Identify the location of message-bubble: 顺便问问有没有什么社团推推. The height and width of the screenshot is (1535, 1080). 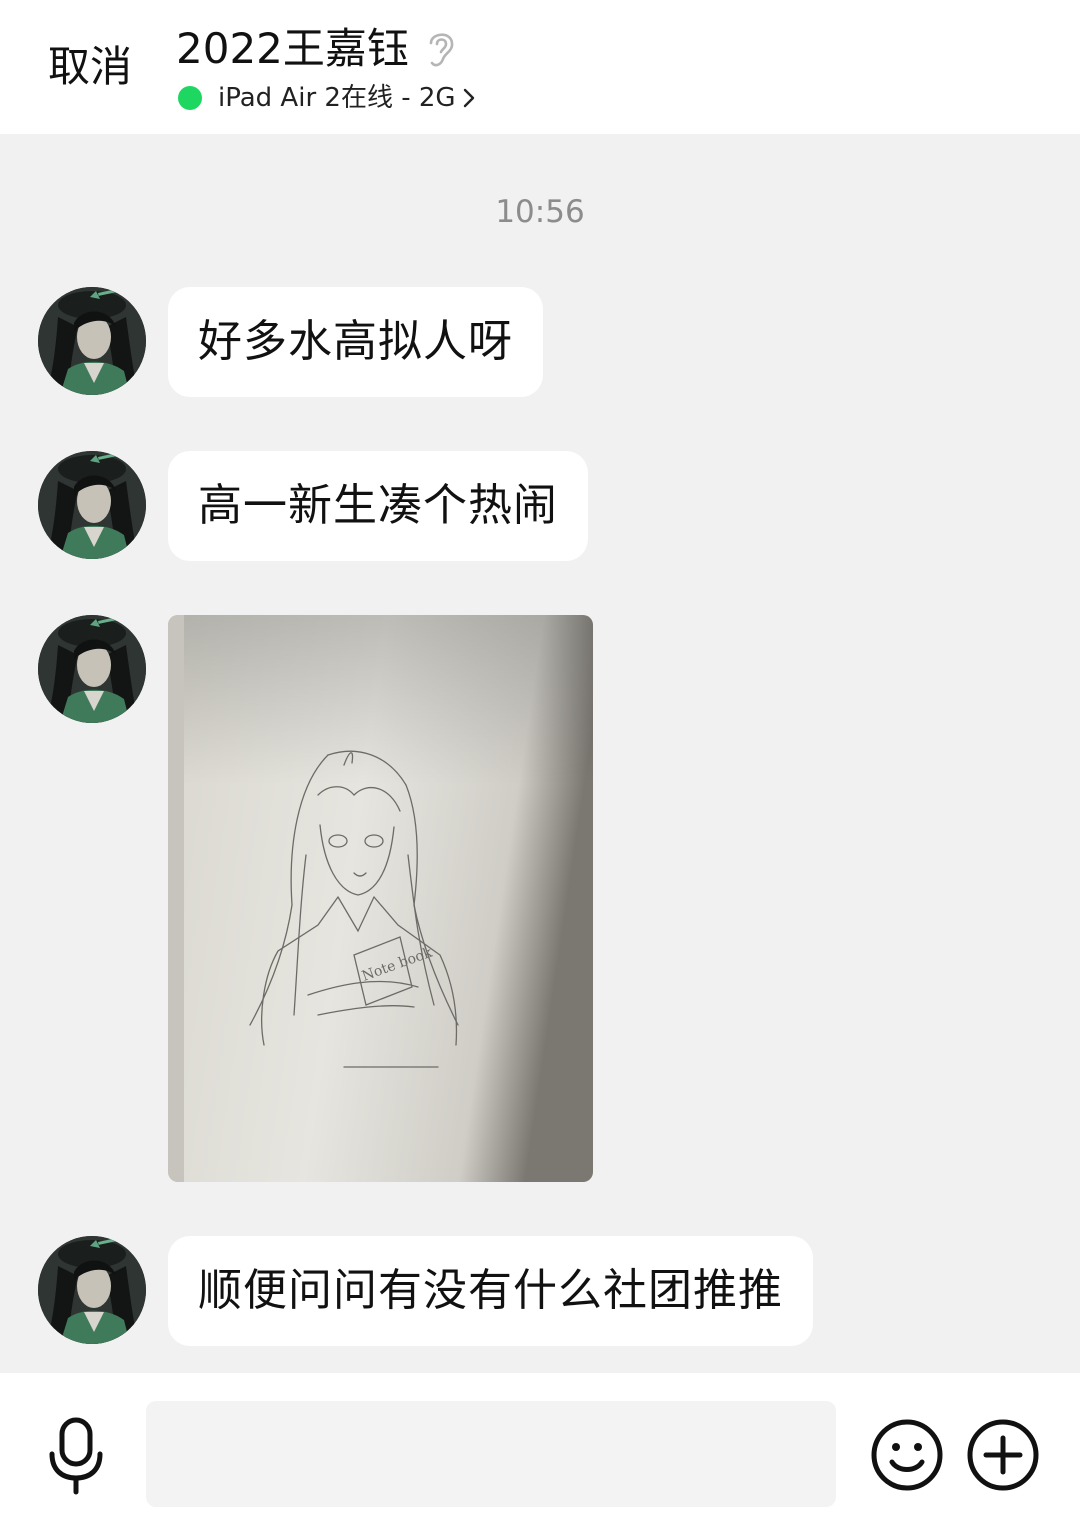
(490, 1291).